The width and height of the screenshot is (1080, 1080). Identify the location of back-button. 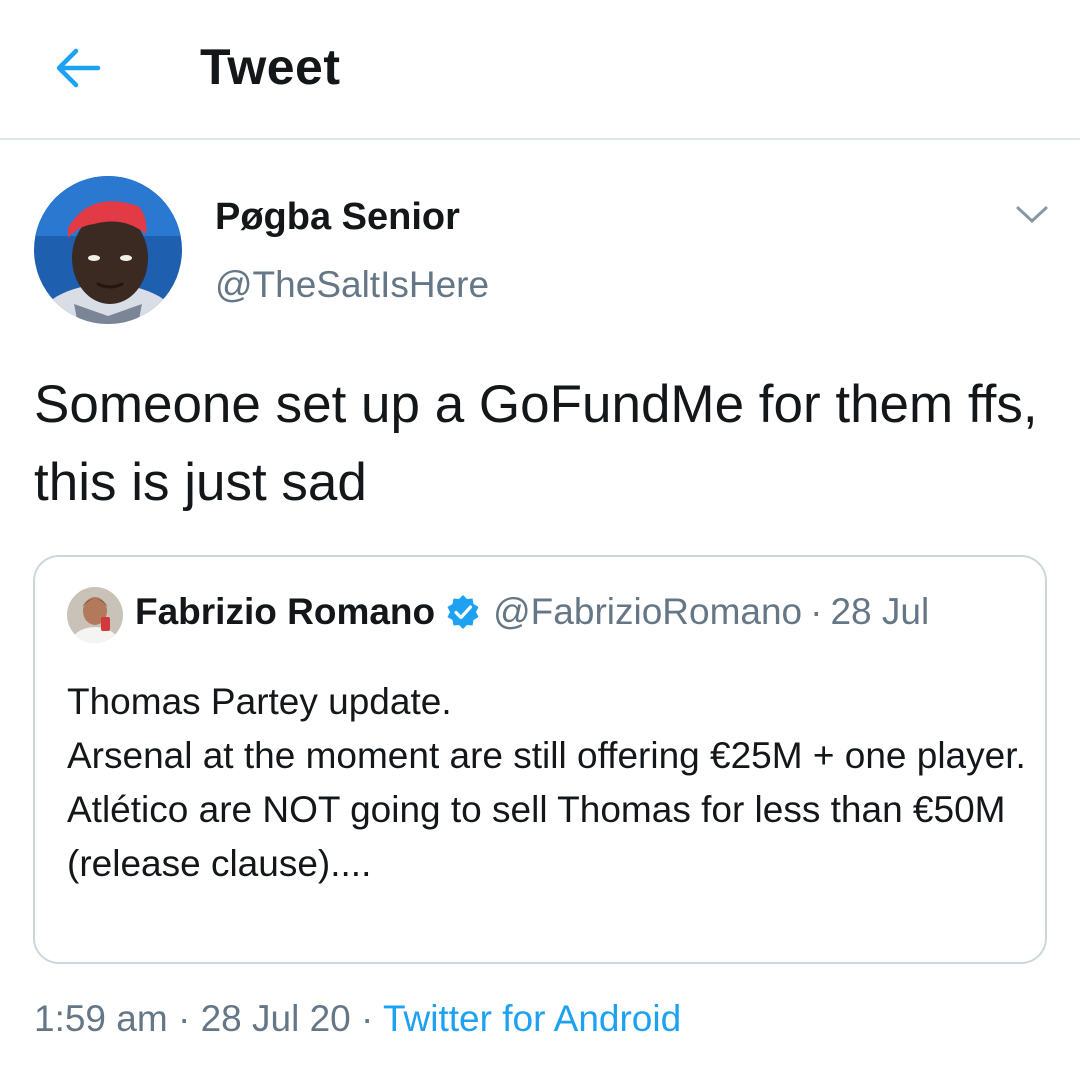
(78, 68).